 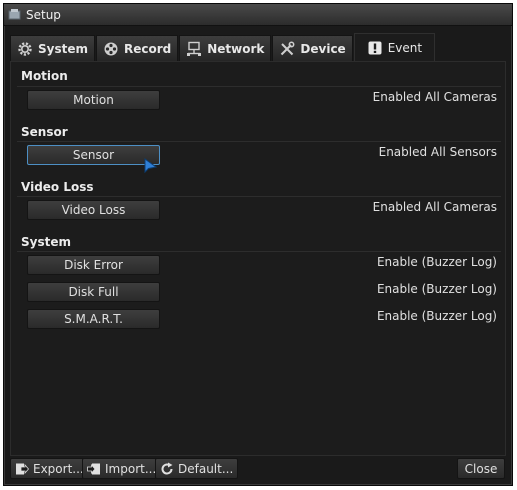 What do you see at coordinates (375, 47) in the screenshot?
I see `exclamation-icon` at bounding box center [375, 47].